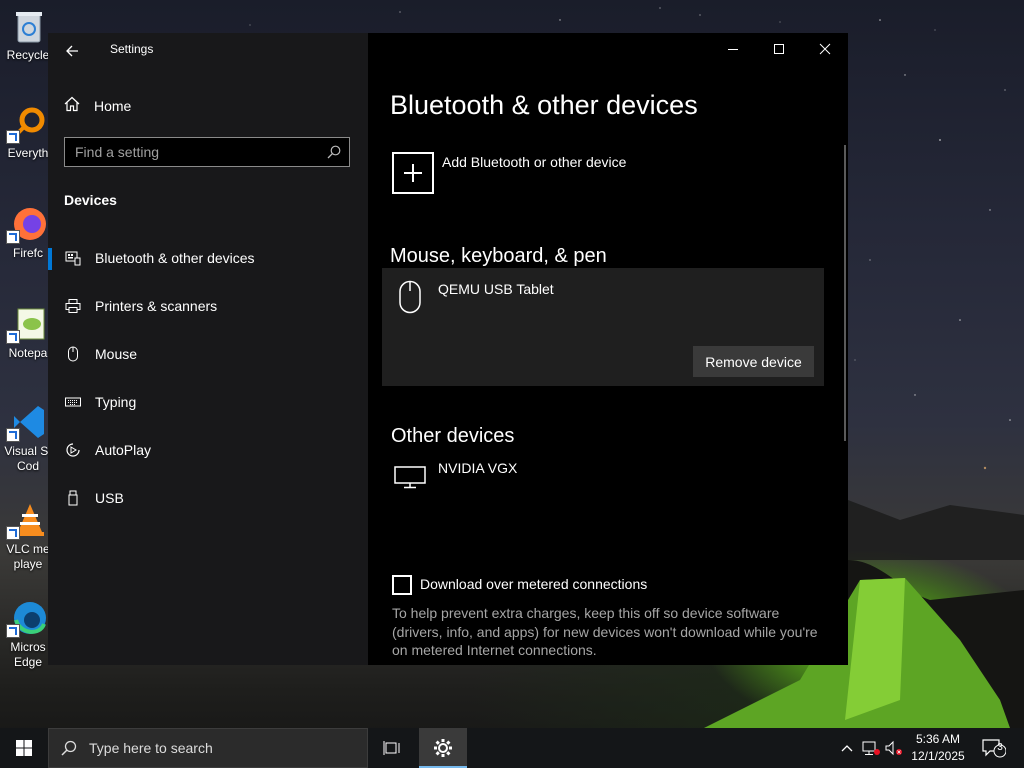 The height and width of the screenshot is (768, 1024). Describe the element at coordinates (994, 748) in the screenshot. I see `action-center-button: 3` at that location.